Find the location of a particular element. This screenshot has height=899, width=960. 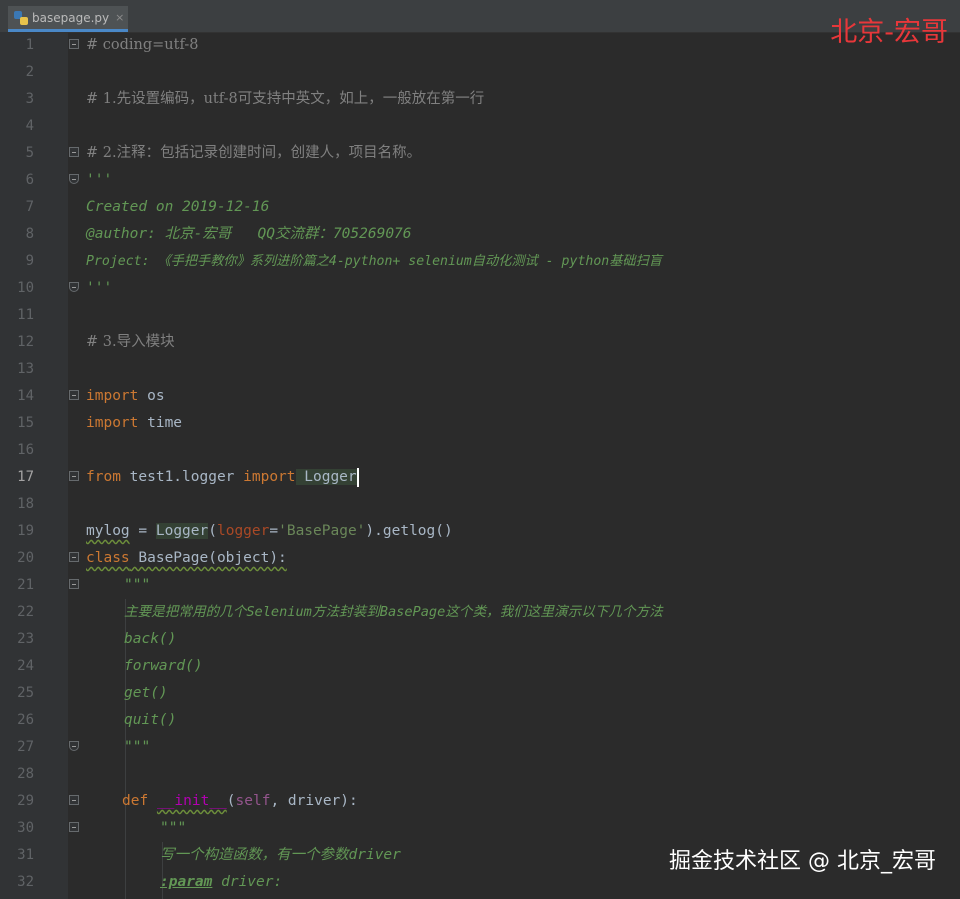

code-text: # 3.导入模块 is located at coordinates (130, 342).